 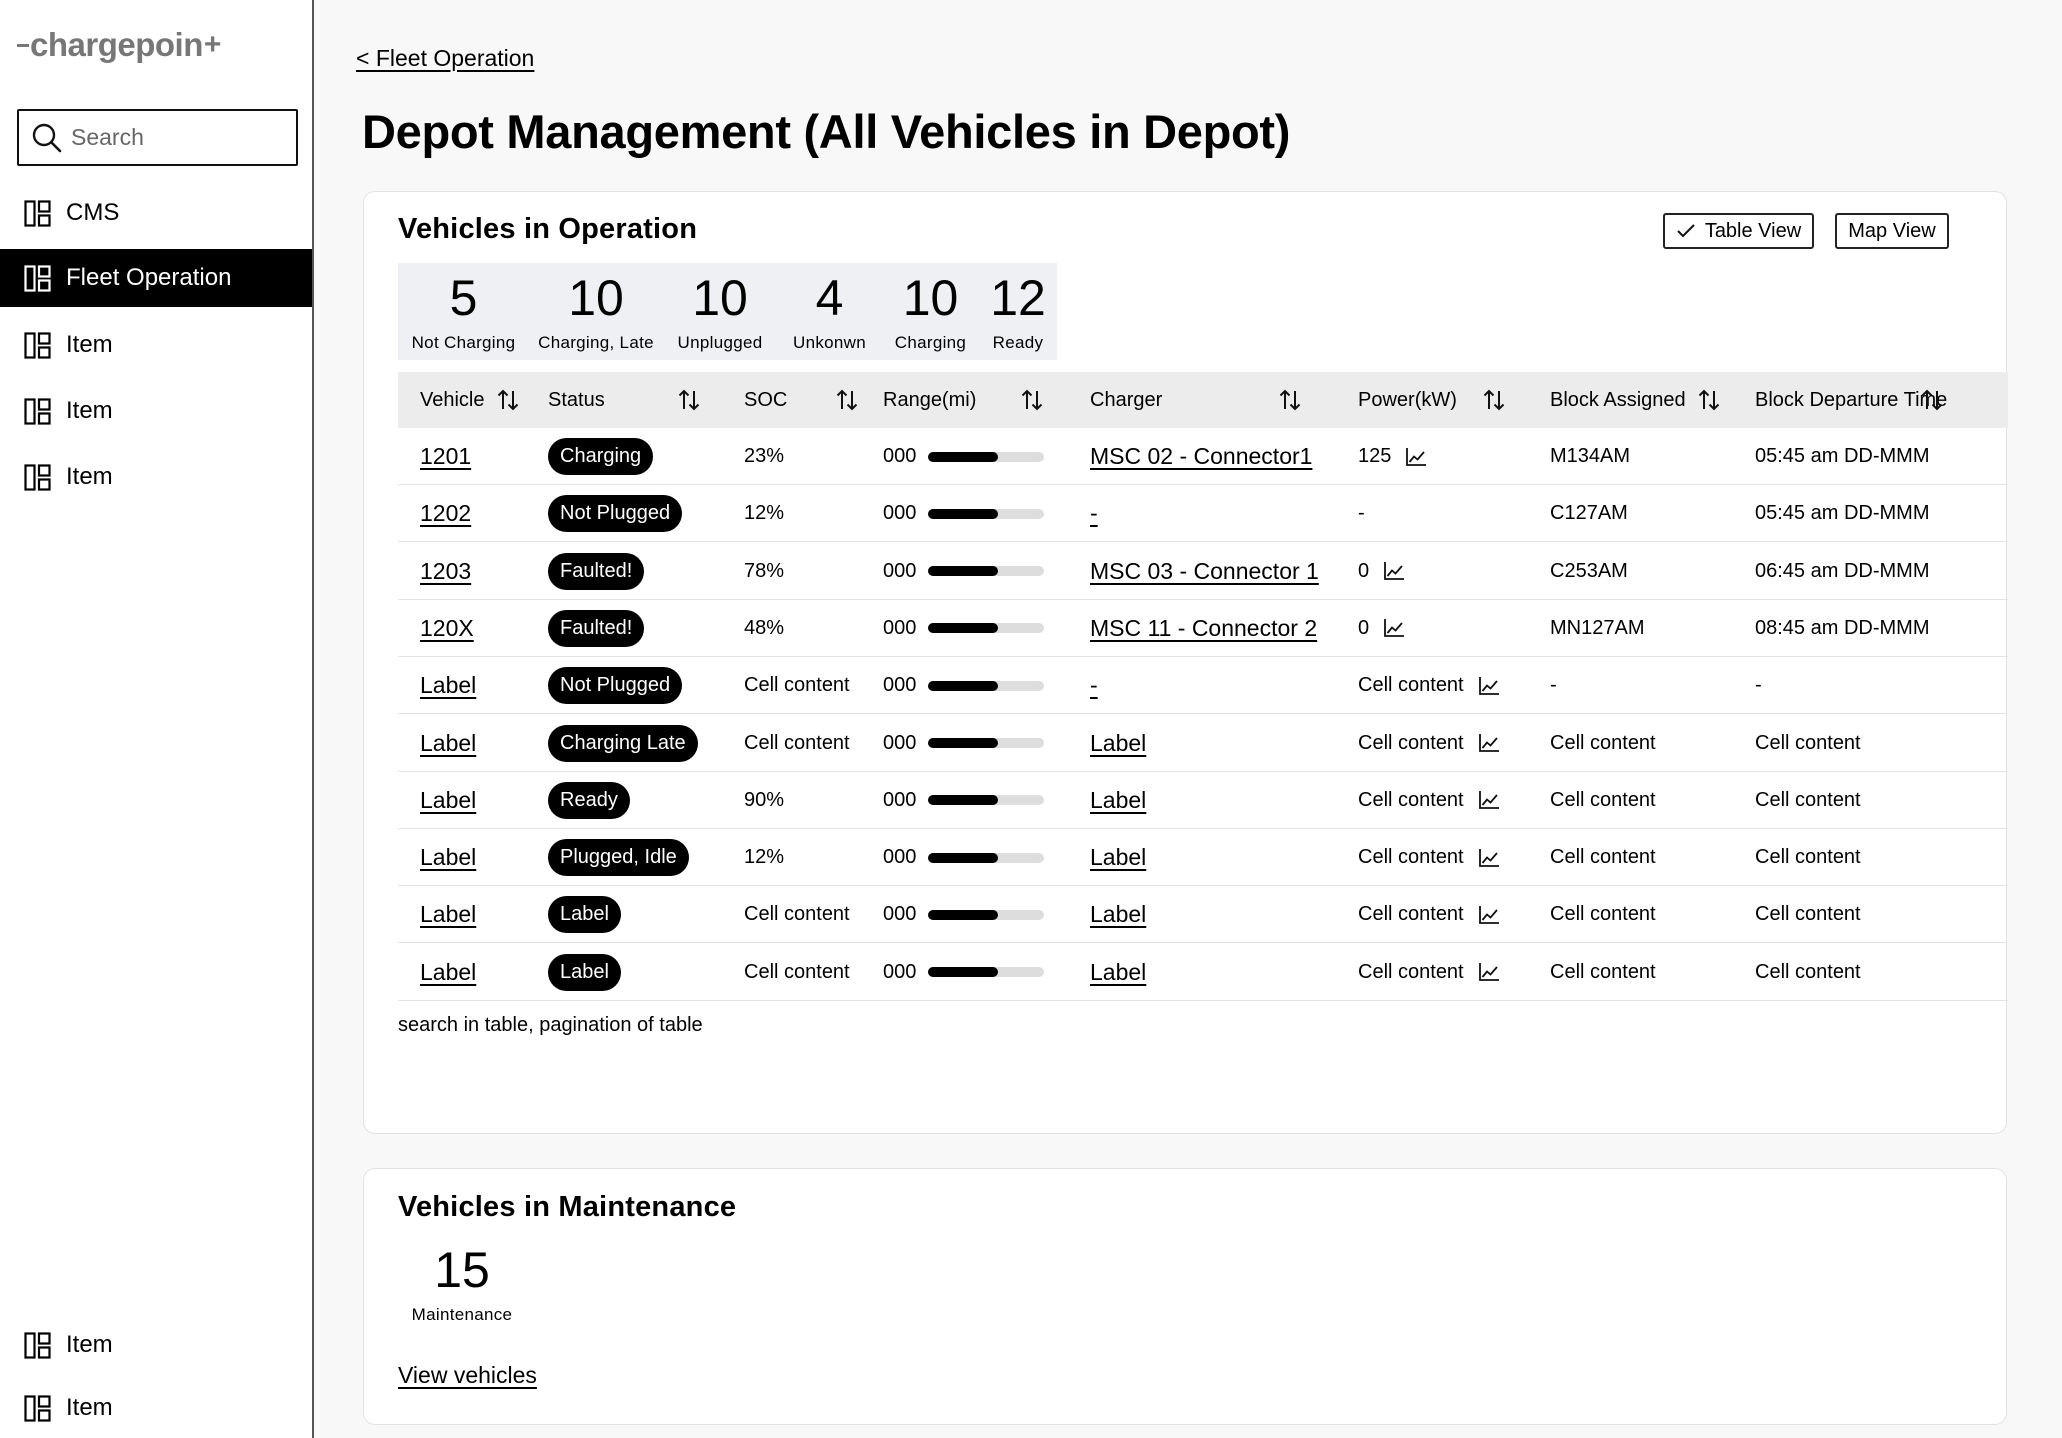 What do you see at coordinates (1597, 628) in the screenshot?
I see `block-assigned-value-cell: MN127AM` at bounding box center [1597, 628].